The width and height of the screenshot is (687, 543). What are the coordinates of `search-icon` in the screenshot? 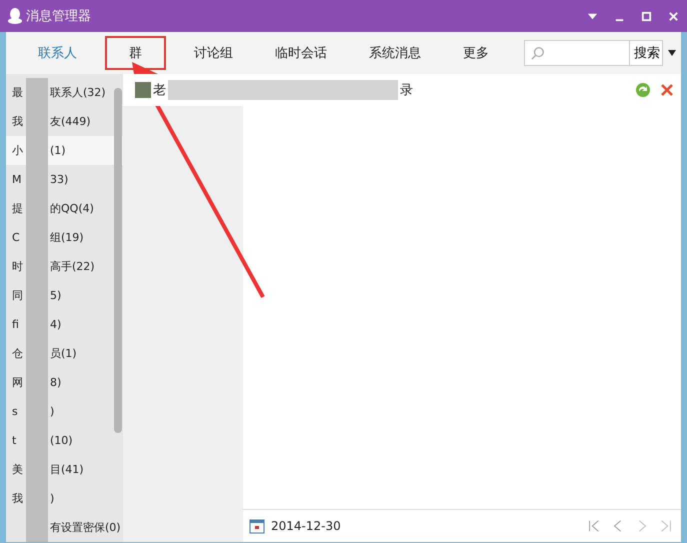 It's located at (538, 53).